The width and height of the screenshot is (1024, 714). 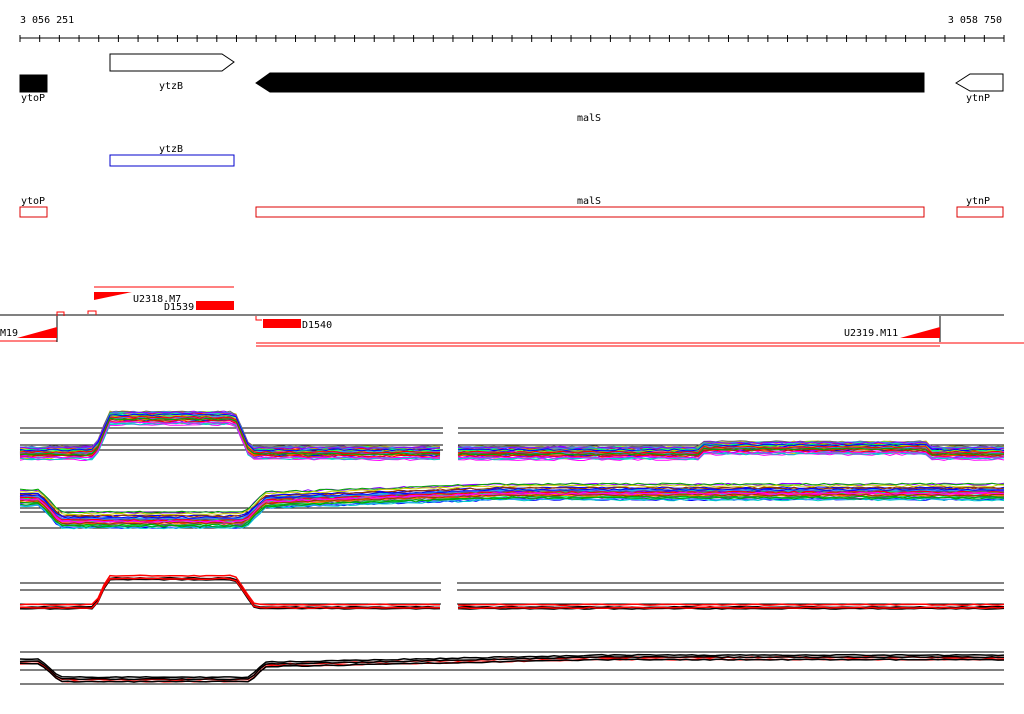 I want to click on feature-d1540-label: D1540, so click(x=317, y=325).